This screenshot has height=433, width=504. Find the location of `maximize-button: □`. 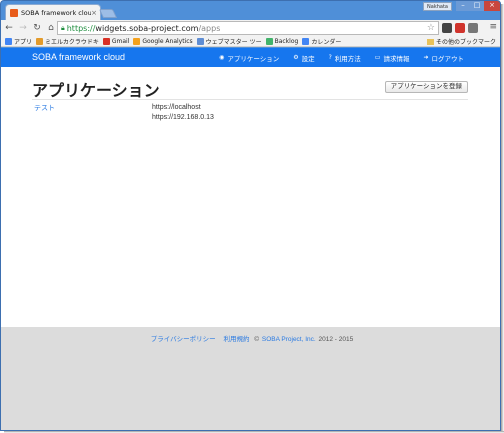

maximize-button: □ is located at coordinates (477, 6).